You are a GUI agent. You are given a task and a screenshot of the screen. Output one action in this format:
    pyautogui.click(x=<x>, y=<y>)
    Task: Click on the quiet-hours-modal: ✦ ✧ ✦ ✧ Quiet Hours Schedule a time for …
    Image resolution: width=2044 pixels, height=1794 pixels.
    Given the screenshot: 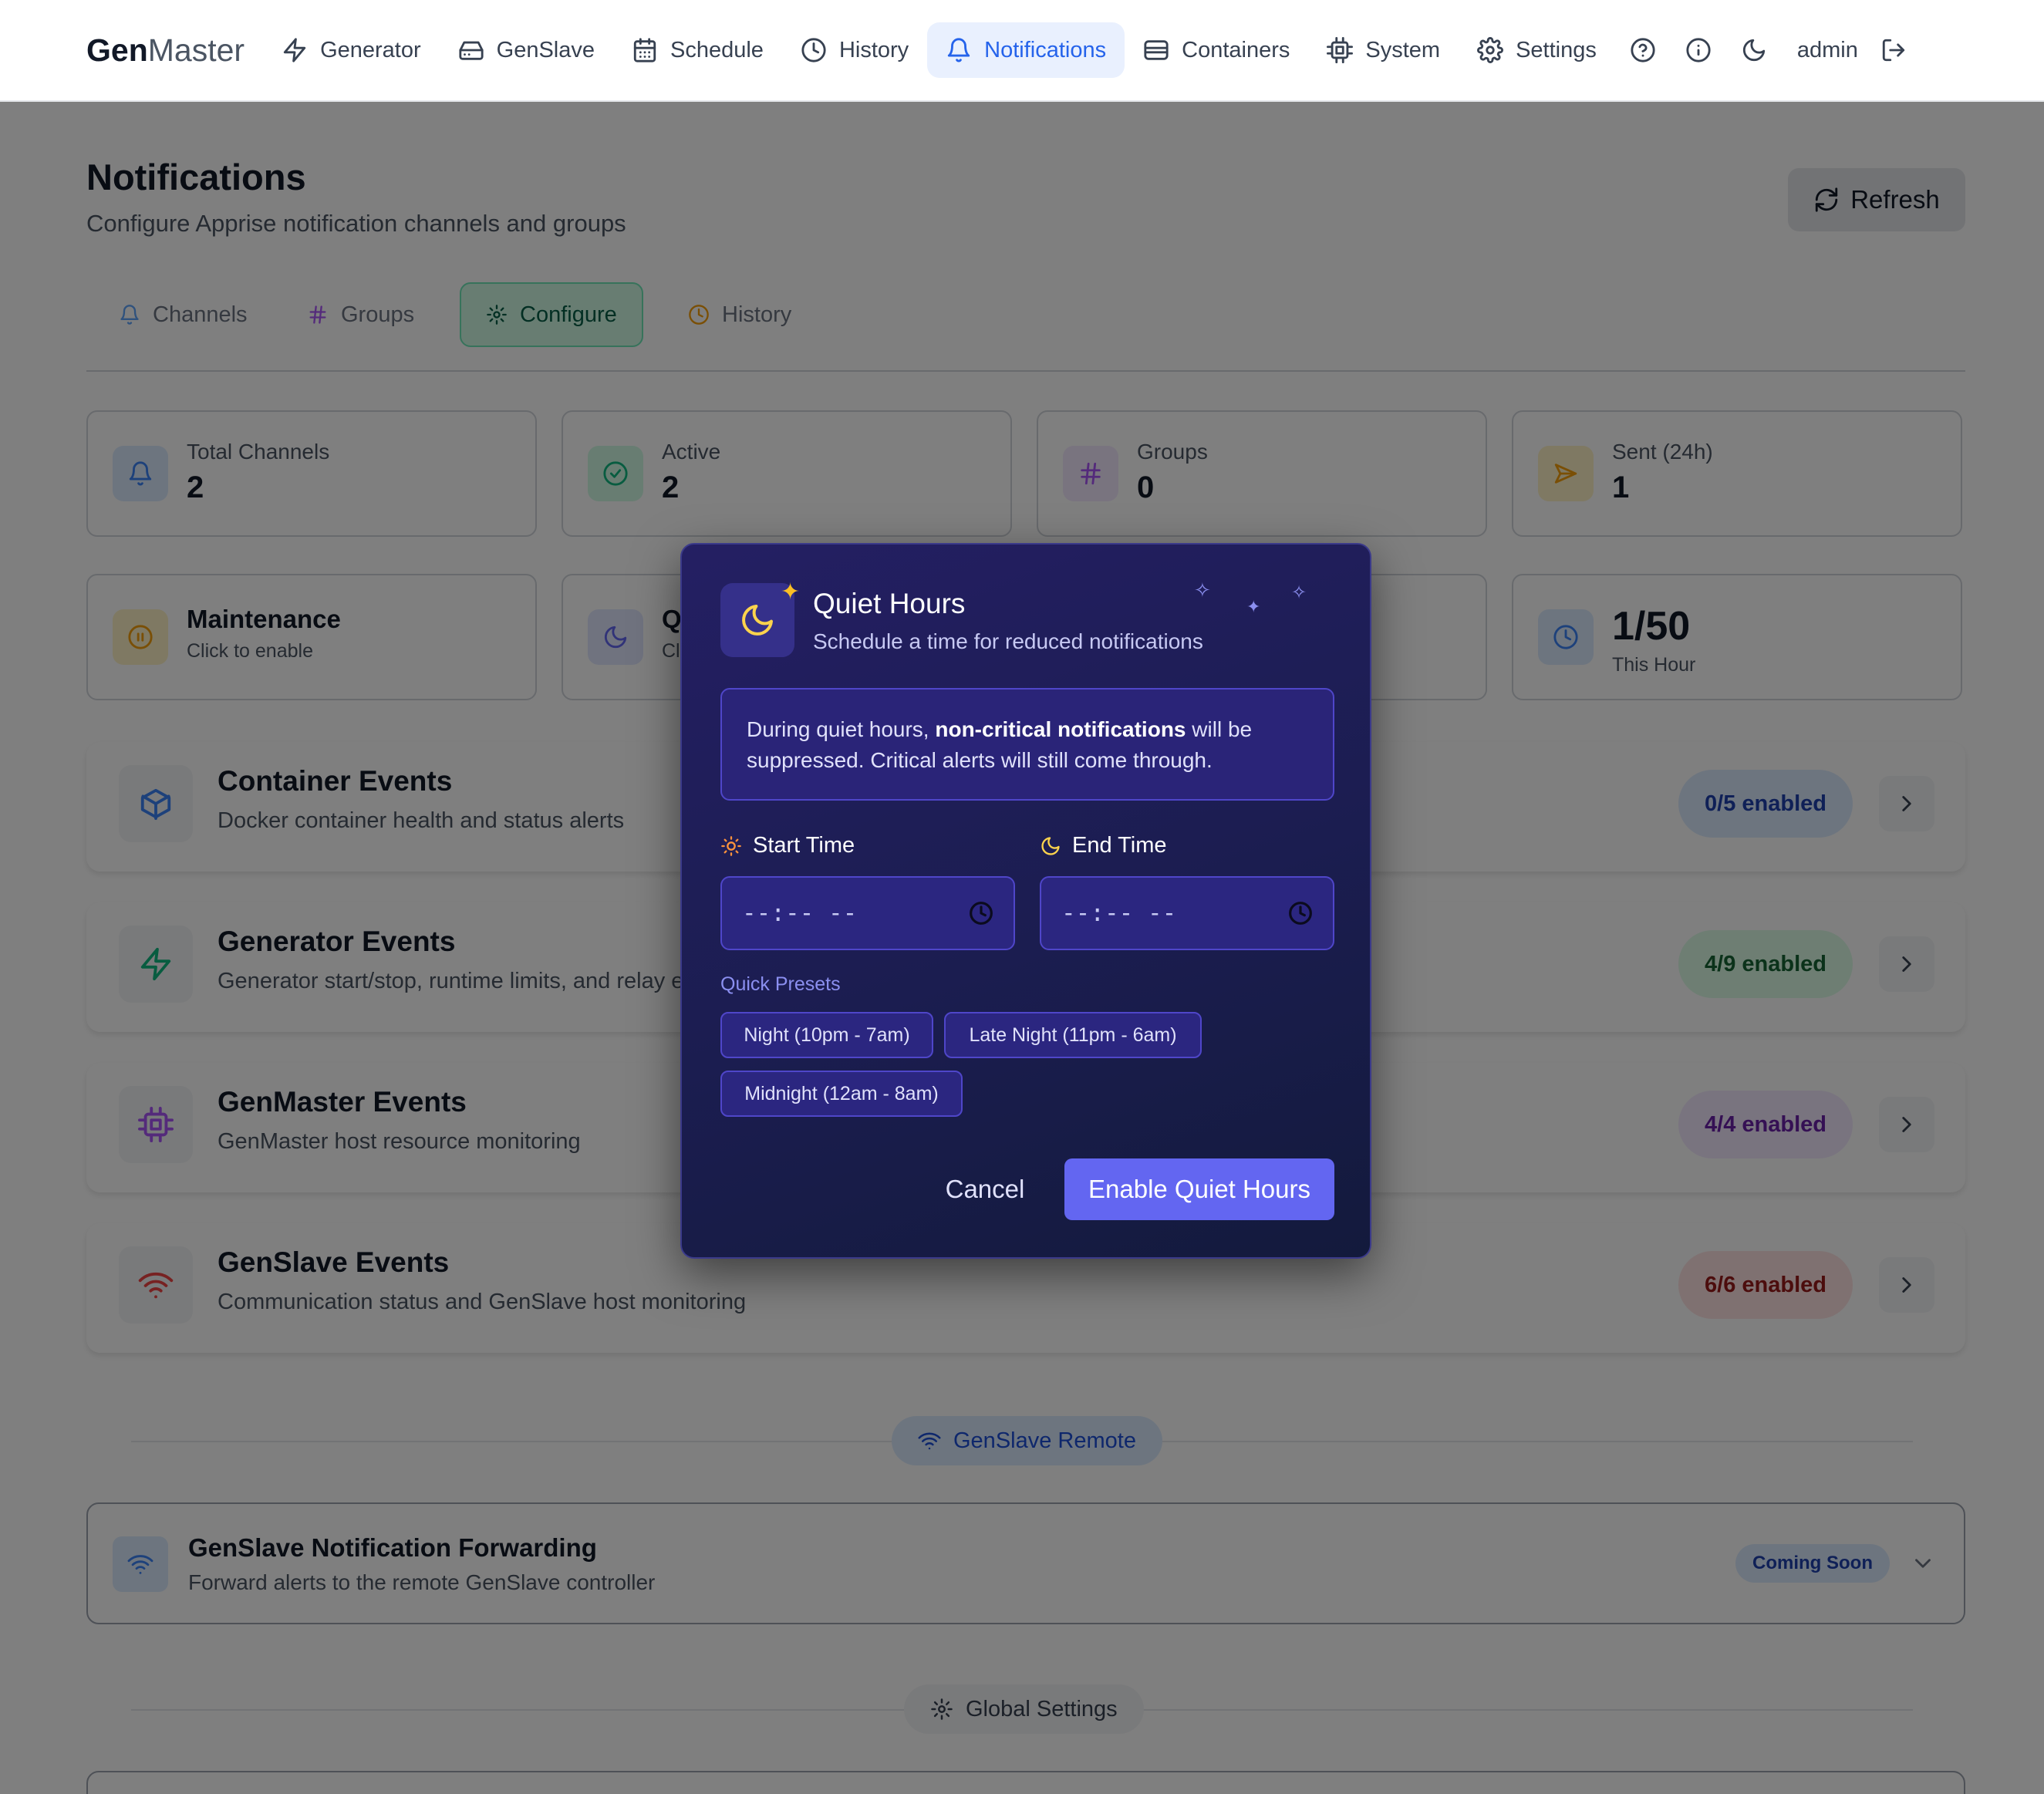 What is the action you would take?
    pyautogui.click(x=1025, y=901)
    